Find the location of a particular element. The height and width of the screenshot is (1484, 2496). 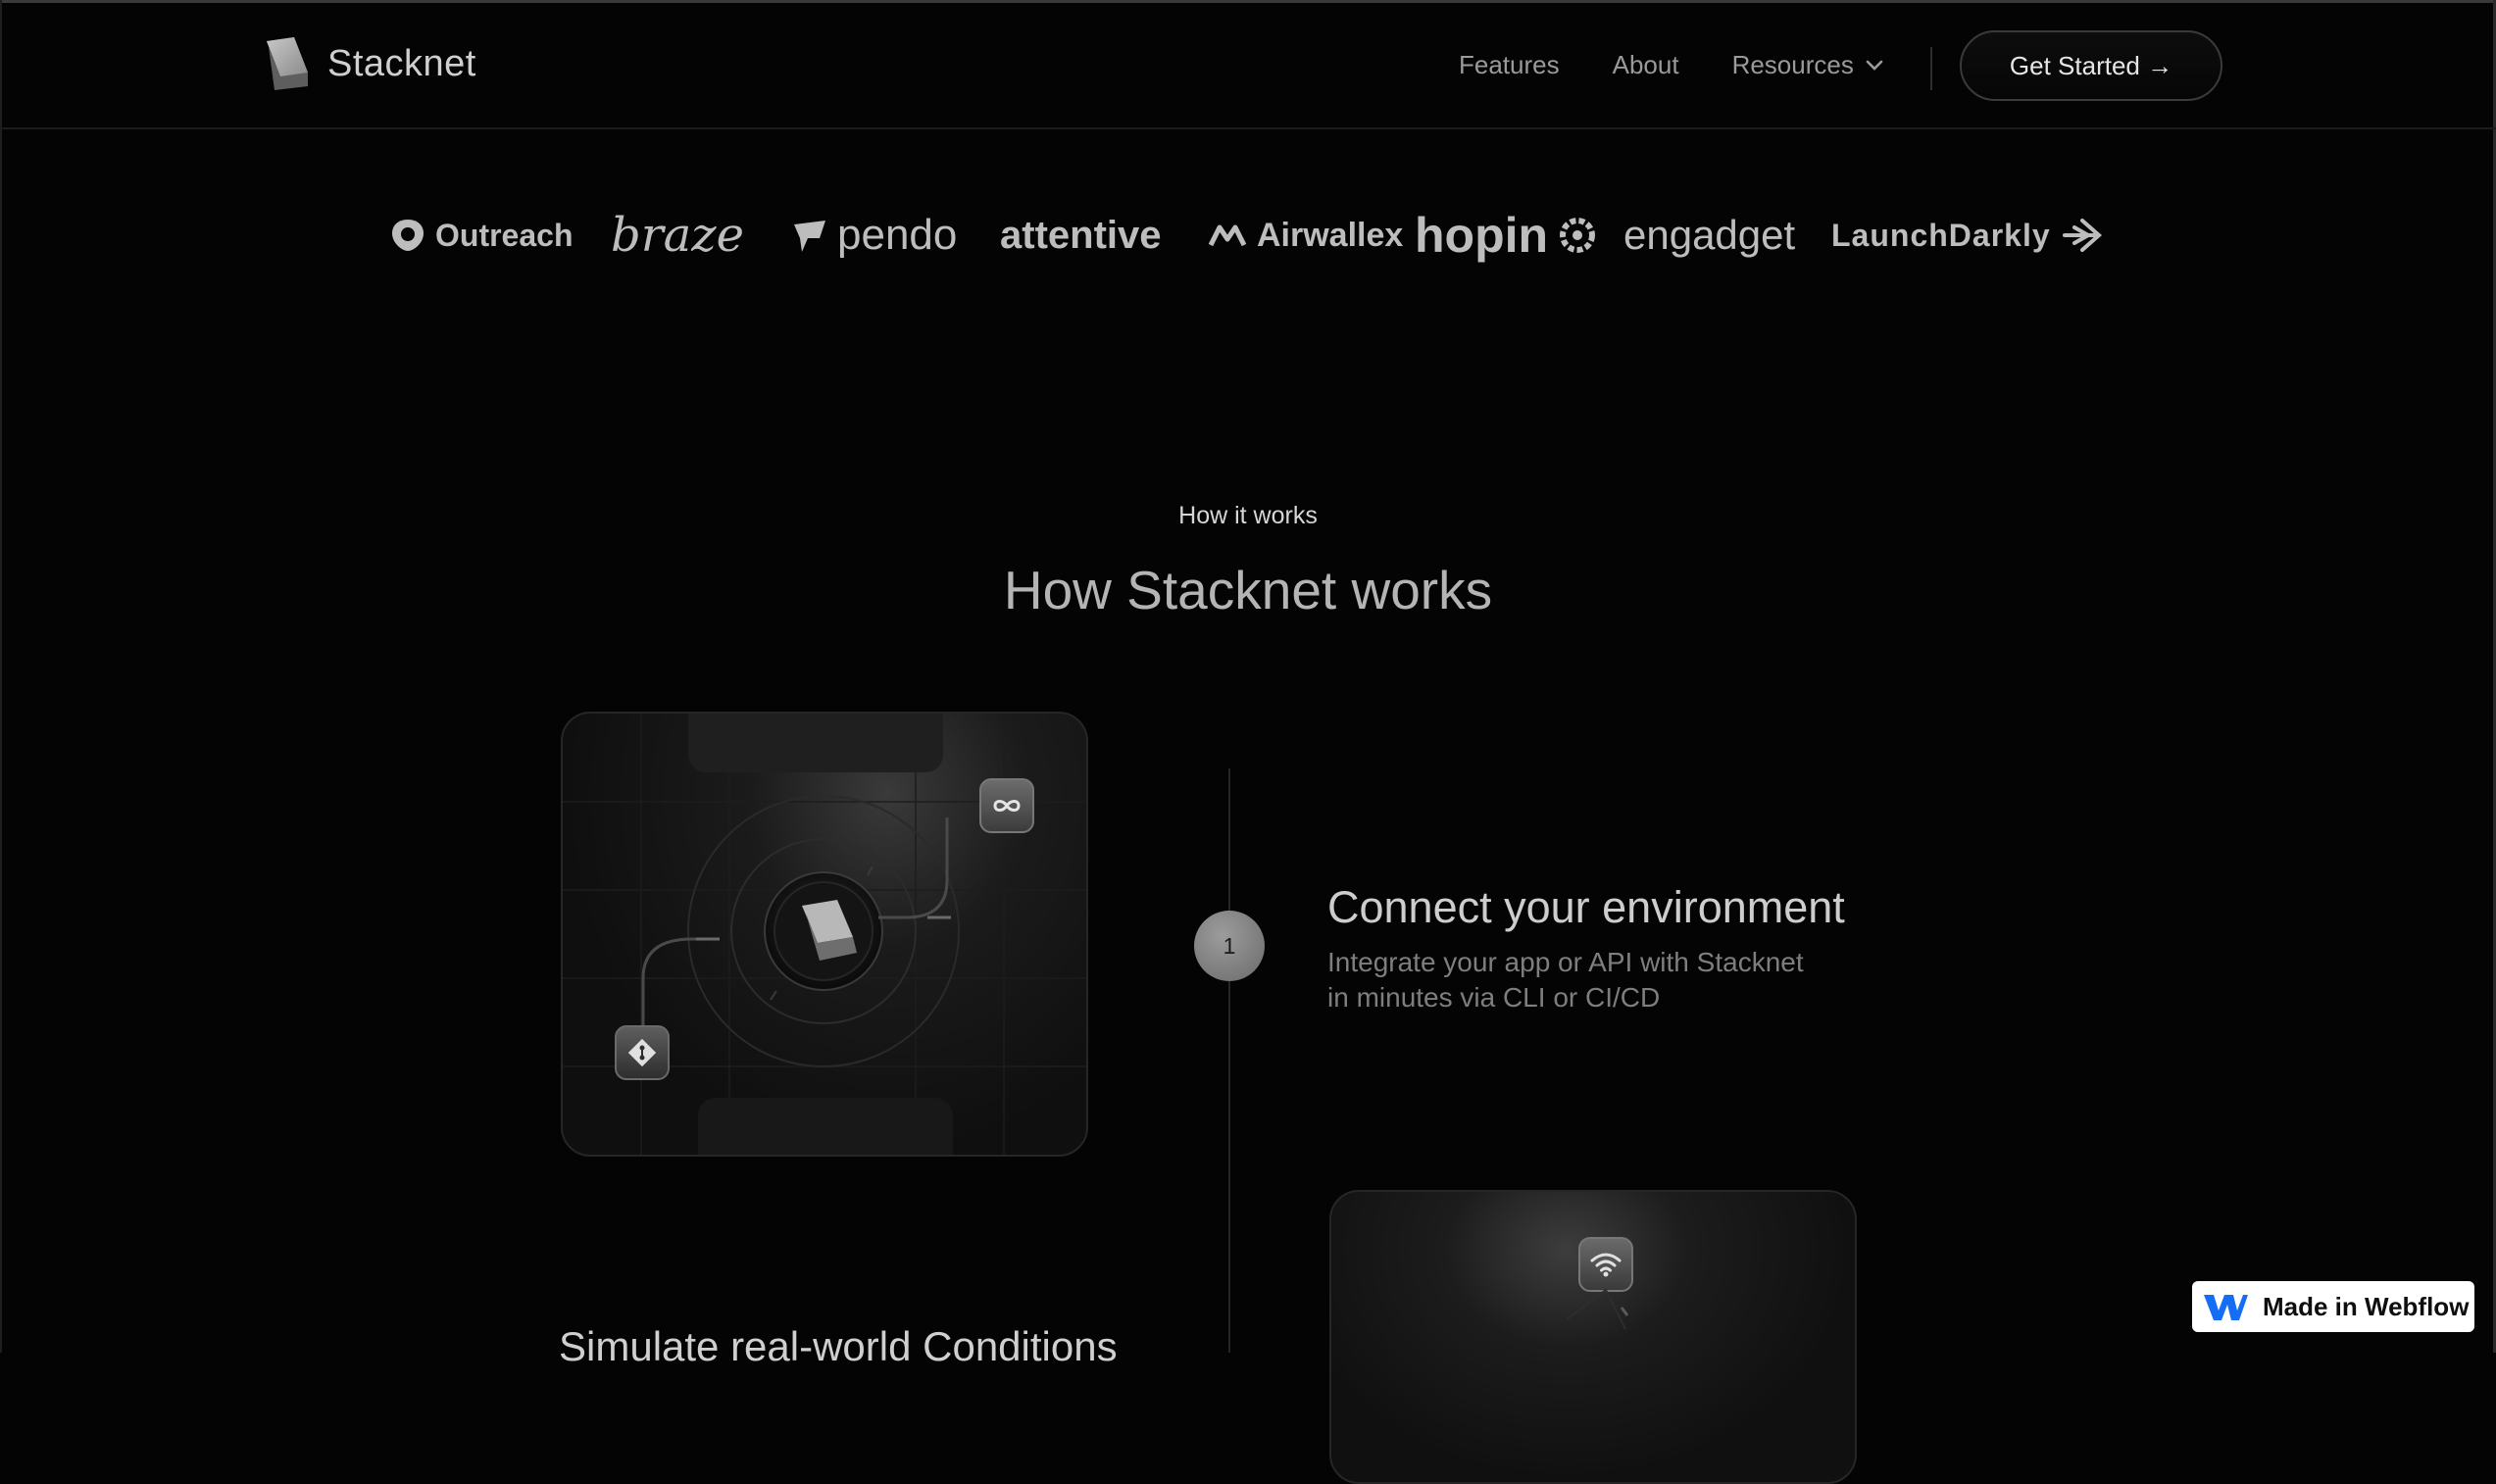

nav-link-features: Features is located at coordinates (1510, 65).